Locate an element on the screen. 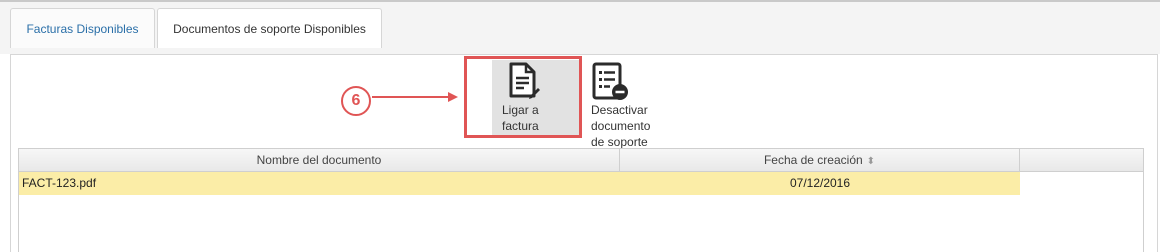 The width and height of the screenshot is (1160, 252). link-invoice-button: Ligar a factura is located at coordinates (536, 98).